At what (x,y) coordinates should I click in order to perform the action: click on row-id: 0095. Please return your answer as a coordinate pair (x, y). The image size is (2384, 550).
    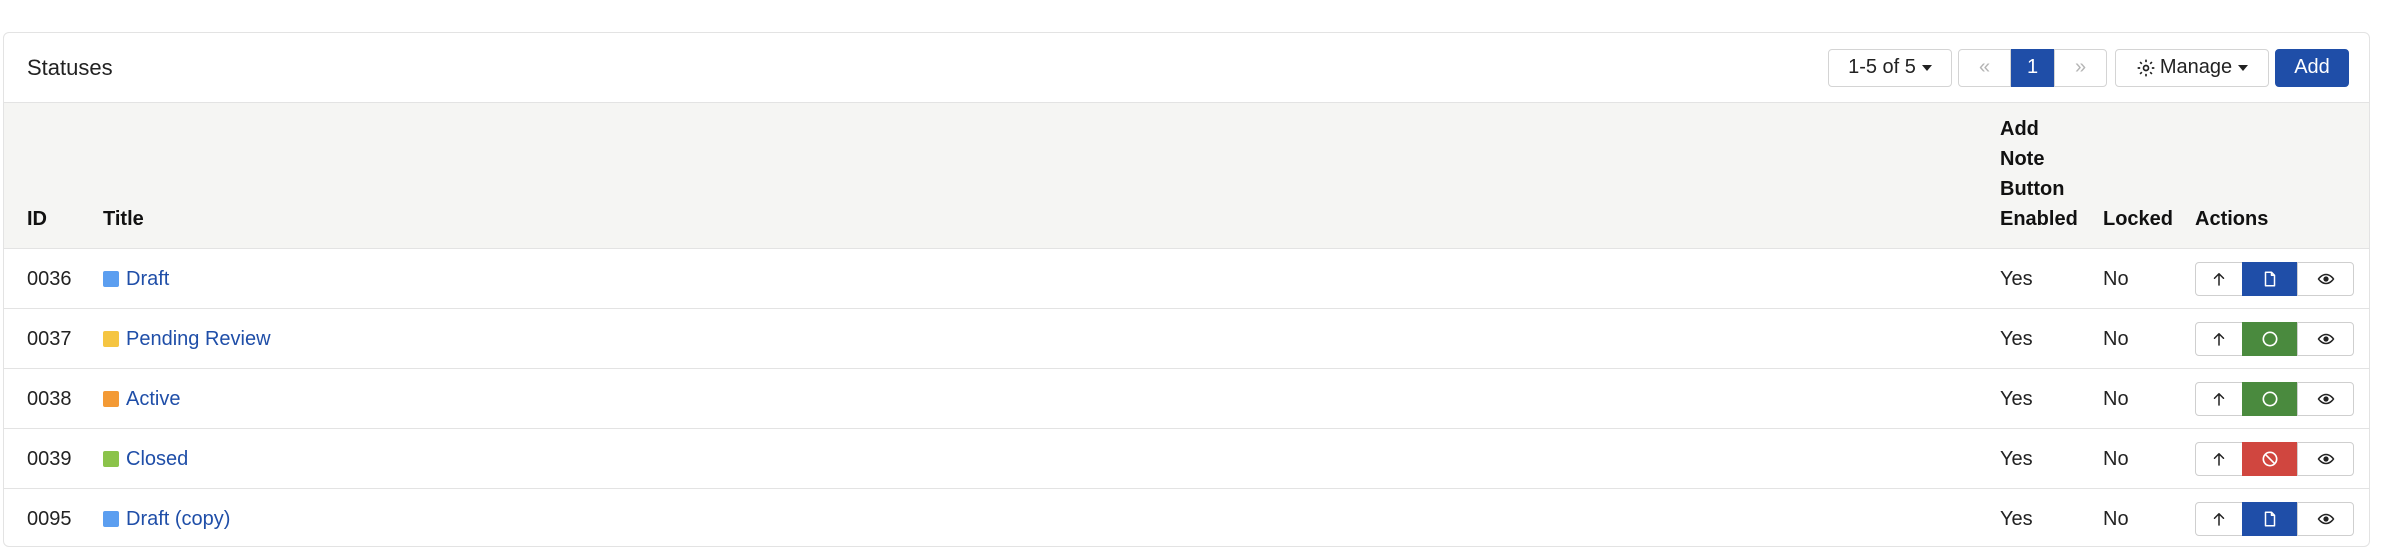
    Looking at the image, I should click on (49, 518).